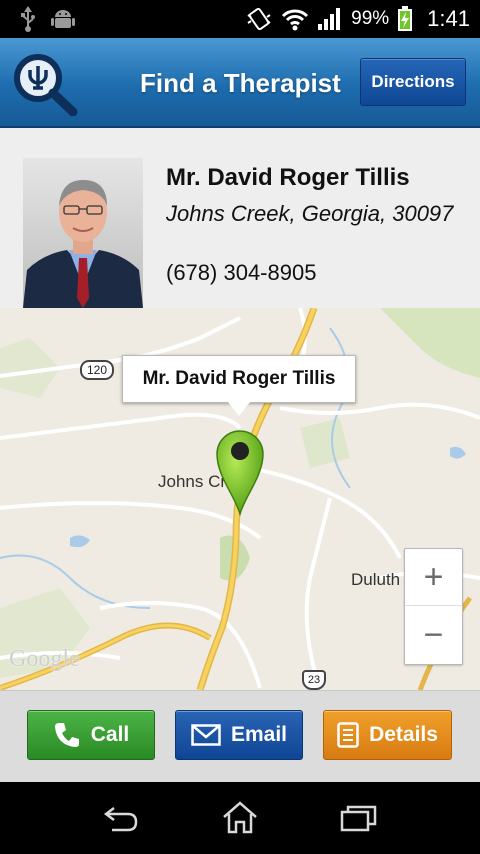  I want to click on google-attribution: Google, so click(44, 659).